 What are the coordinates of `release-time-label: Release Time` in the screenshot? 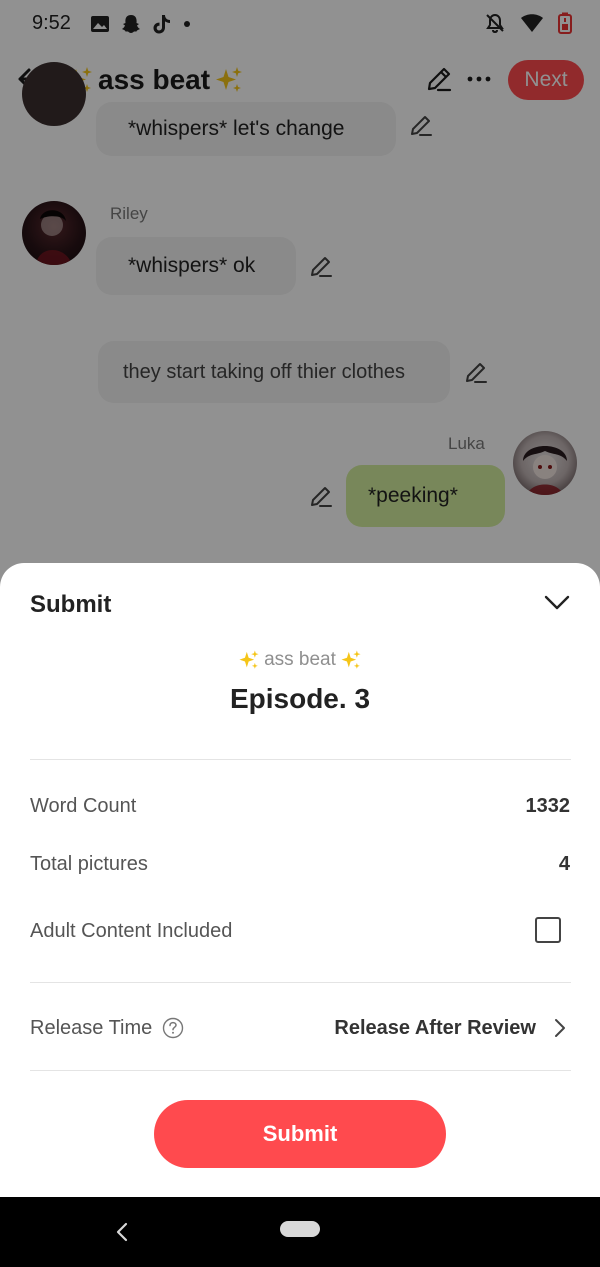 It's located at (91, 1028).